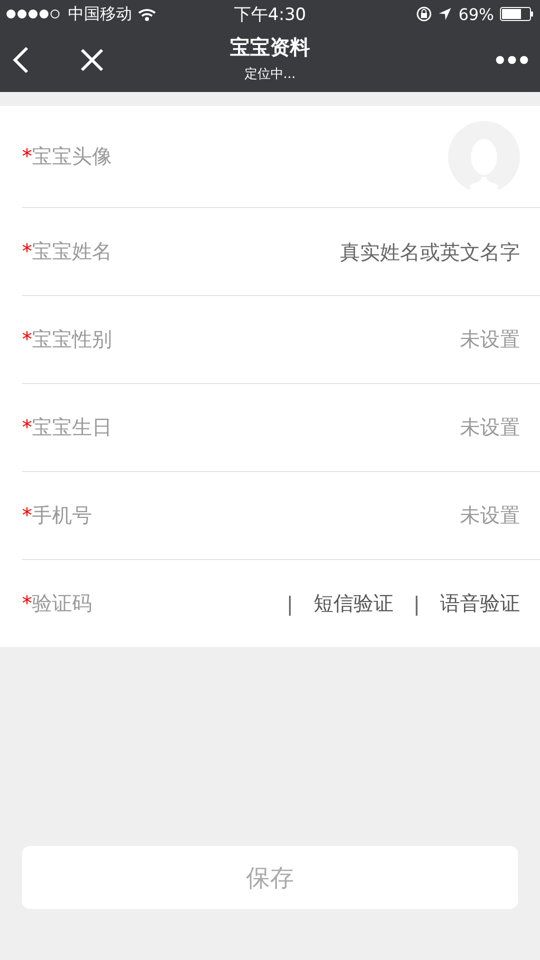 This screenshot has height=960, width=540. I want to click on close-icon, so click(92, 60).